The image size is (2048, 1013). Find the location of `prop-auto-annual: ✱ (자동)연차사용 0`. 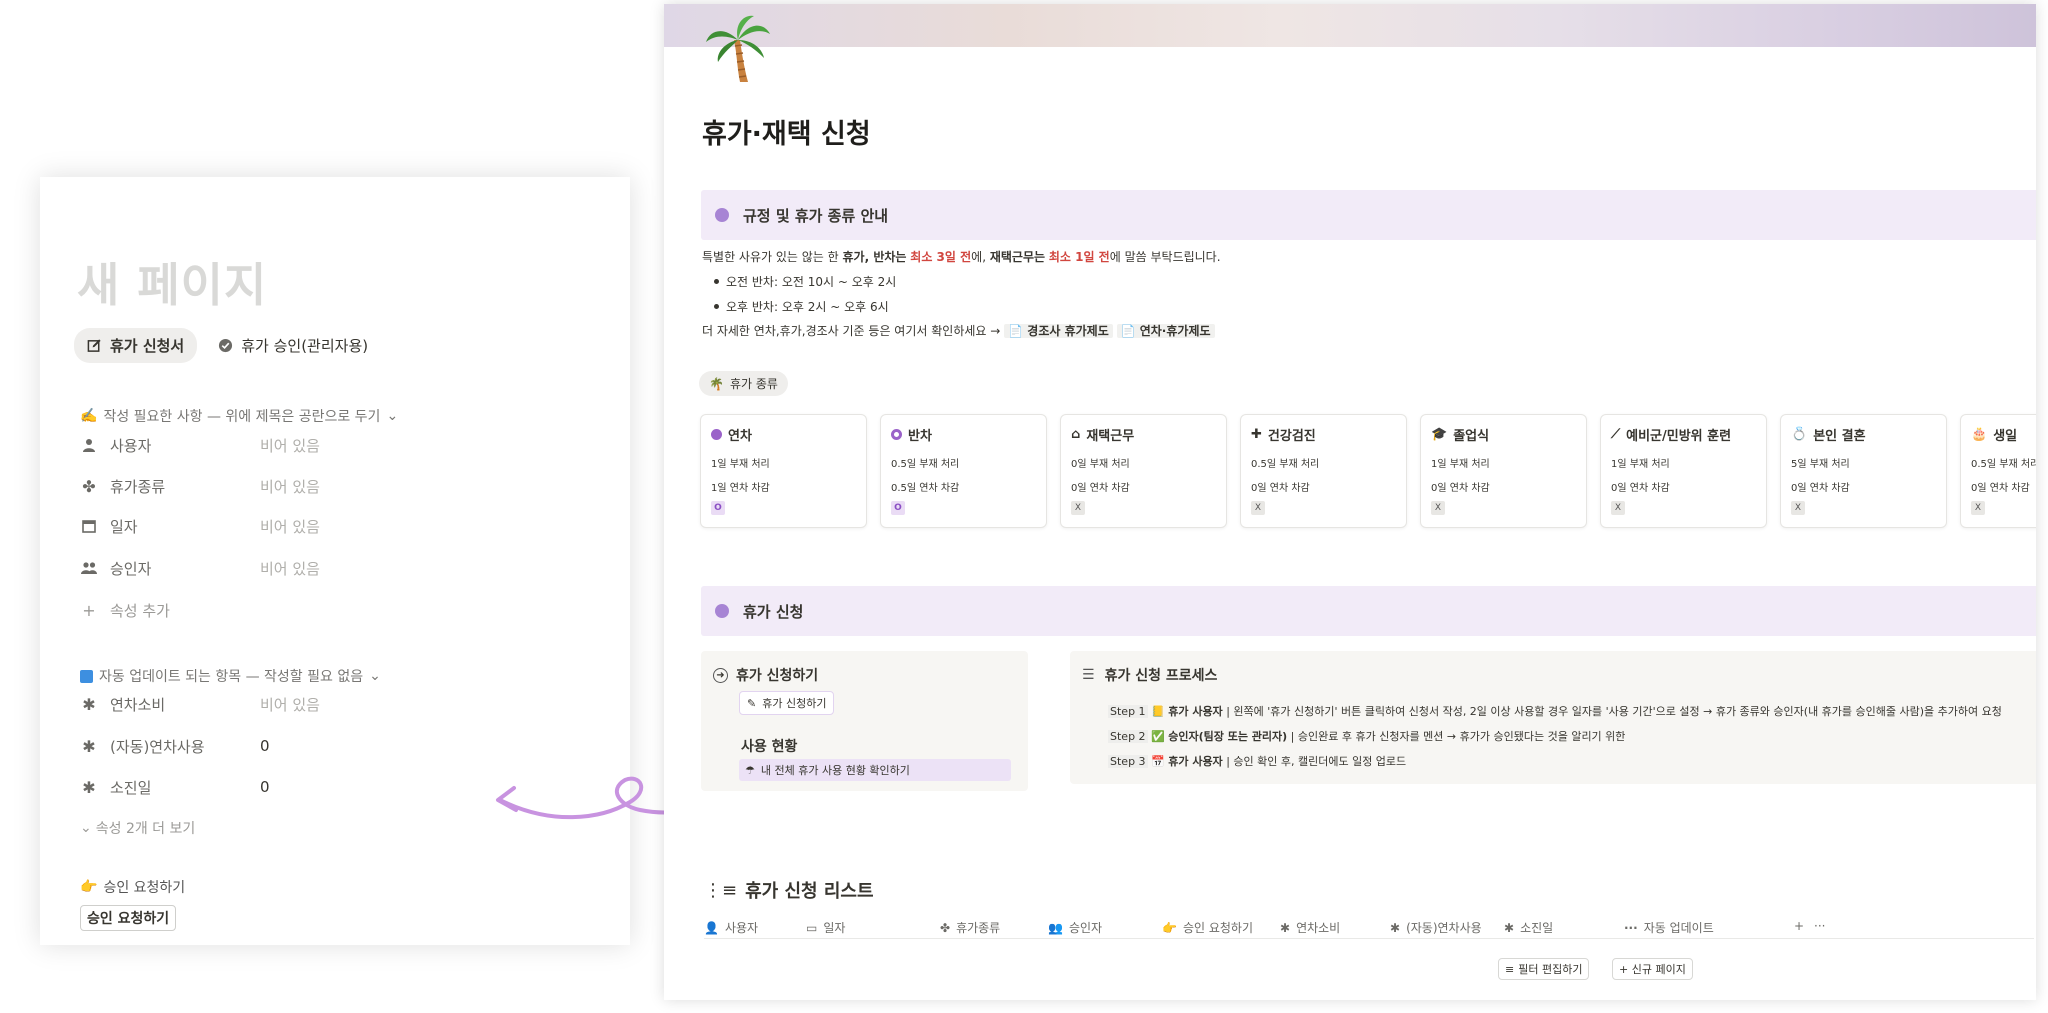

prop-auto-annual: ✱ (자동)연차사용 0 is located at coordinates (174, 746).